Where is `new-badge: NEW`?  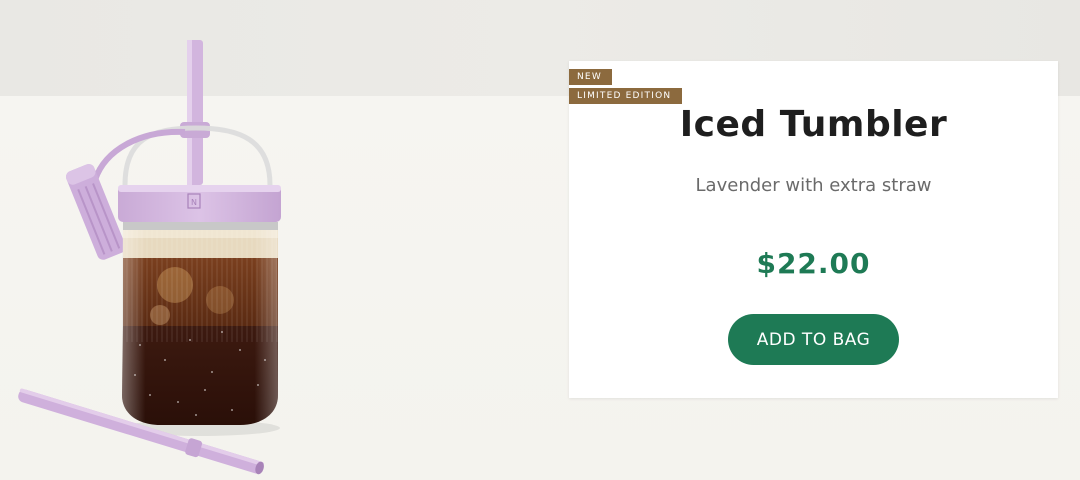 new-badge: NEW is located at coordinates (590, 77).